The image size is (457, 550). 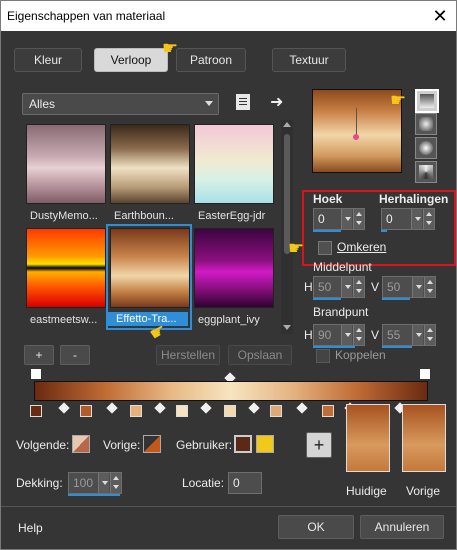 I want to click on center-h-stepper, so click(x=358, y=287).